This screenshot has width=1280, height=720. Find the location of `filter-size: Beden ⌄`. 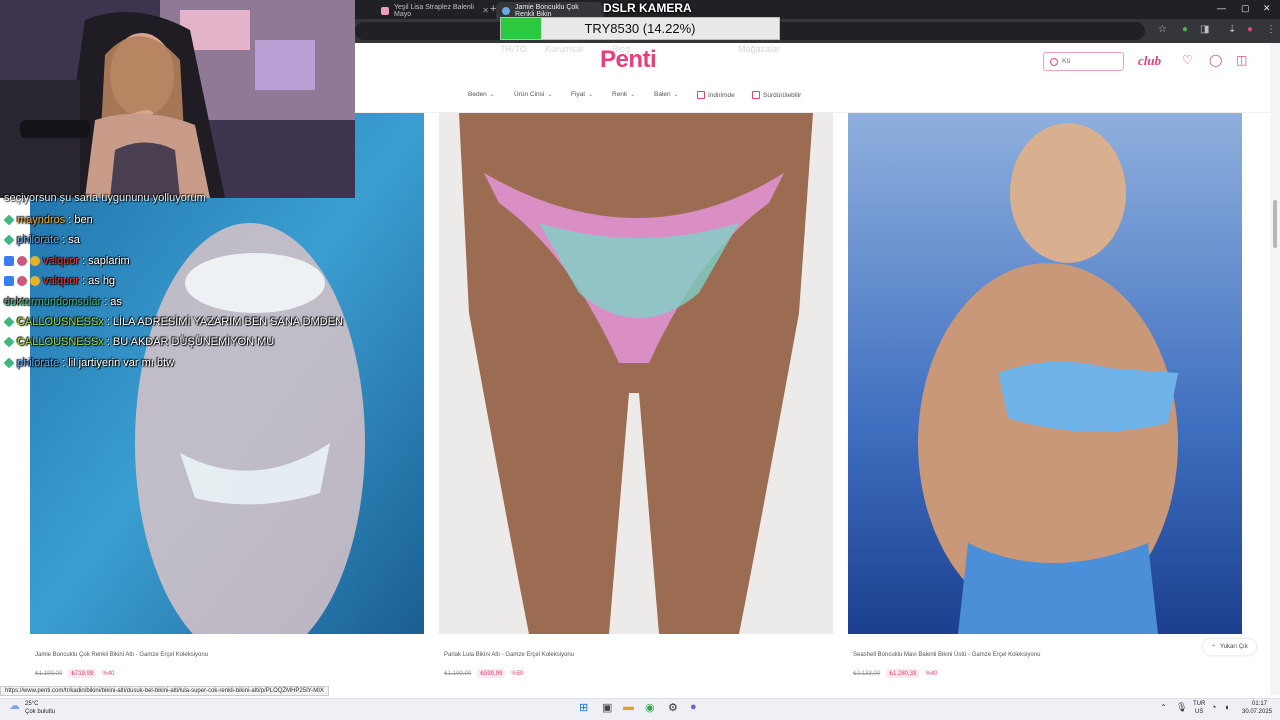

filter-size: Beden ⌄ is located at coordinates (481, 94).